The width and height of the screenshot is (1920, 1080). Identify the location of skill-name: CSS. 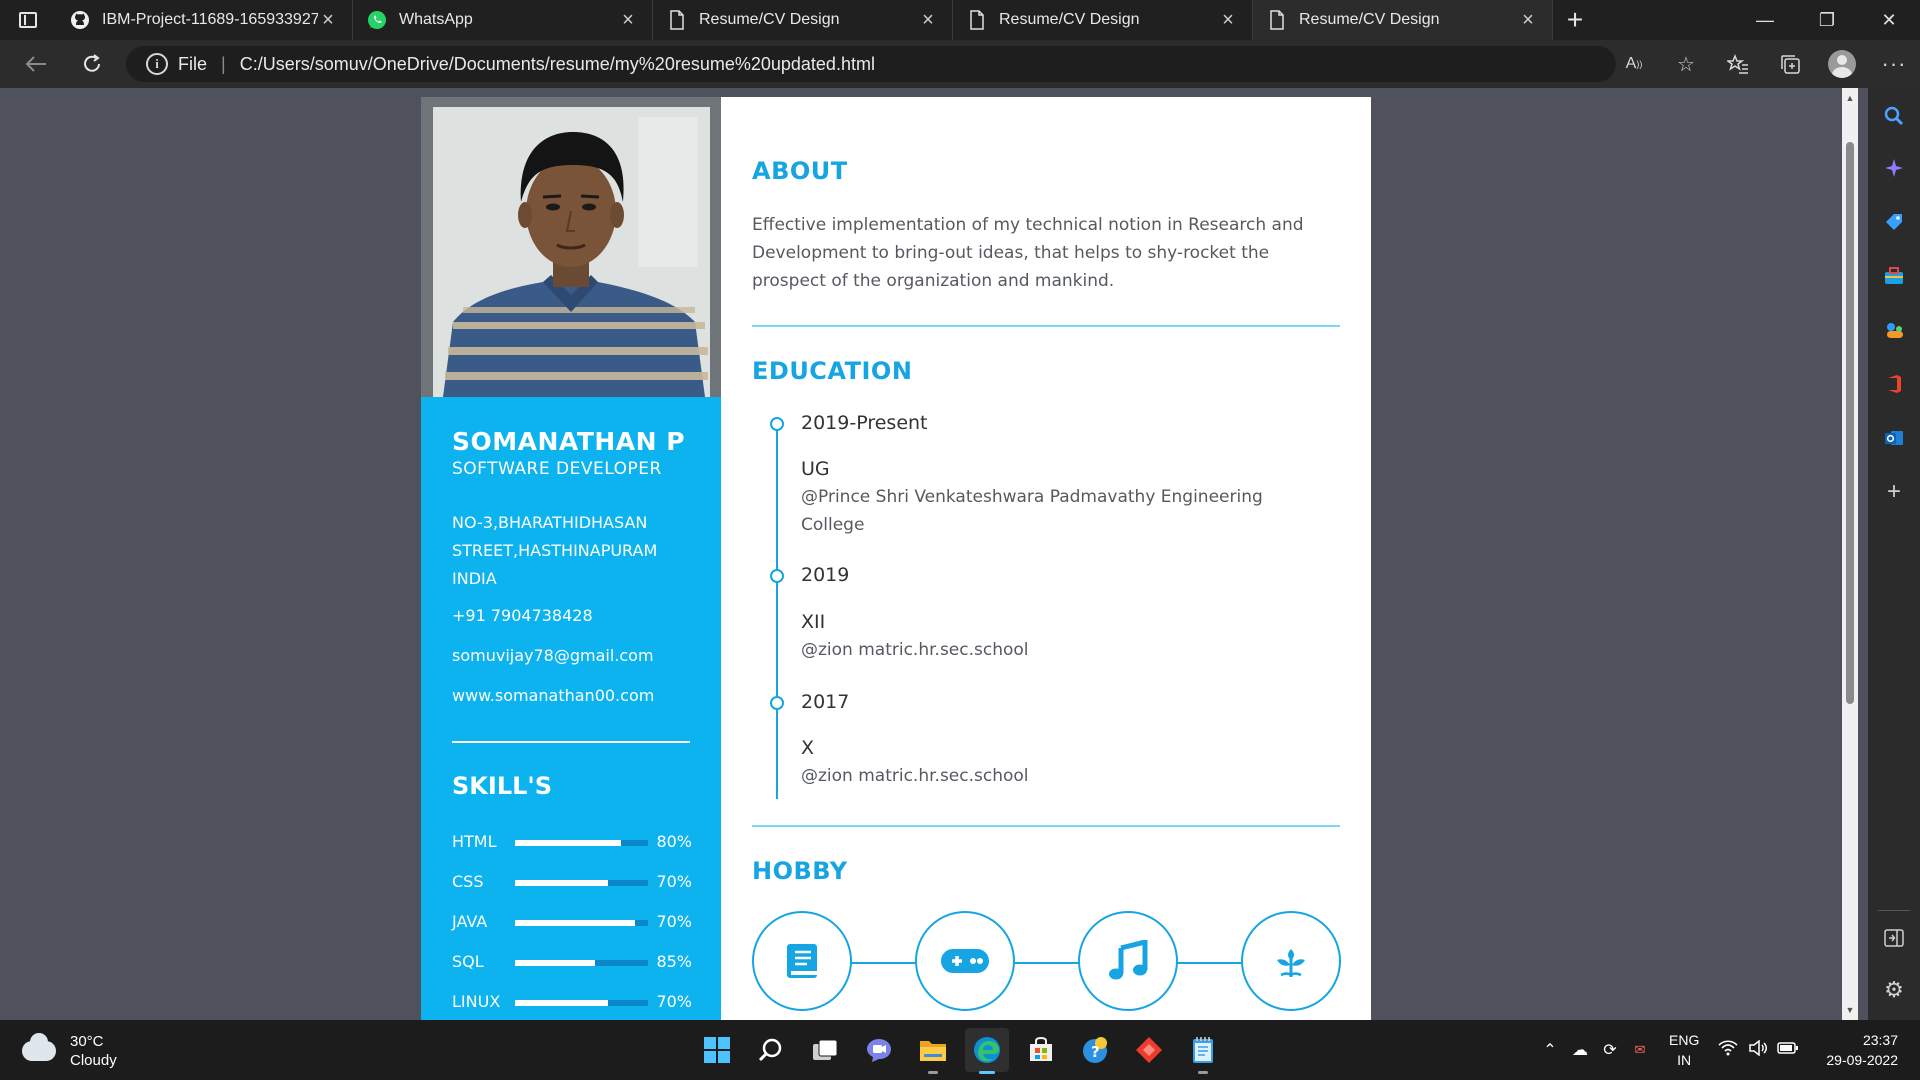
(468, 881).